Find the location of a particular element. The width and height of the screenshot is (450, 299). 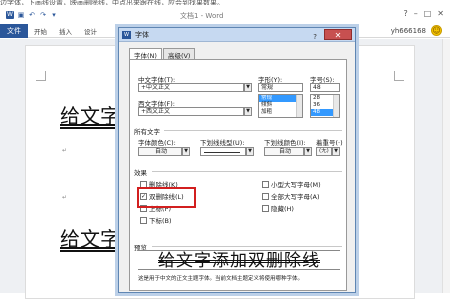

emphasis-label: 着重号(·) is located at coordinates (329, 143).